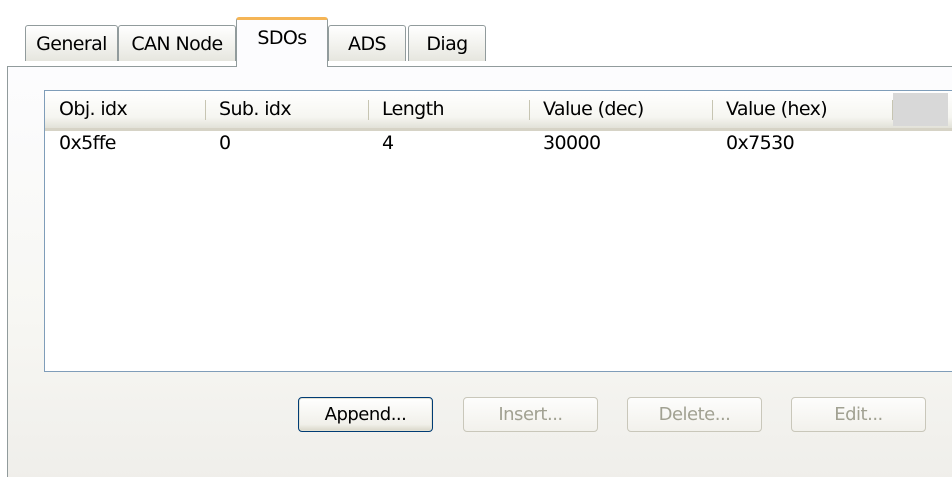 This screenshot has width=952, height=477. Describe the element at coordinates (282, 42) in the screenshot. I see `tab-sdos: SDOs` at that location.